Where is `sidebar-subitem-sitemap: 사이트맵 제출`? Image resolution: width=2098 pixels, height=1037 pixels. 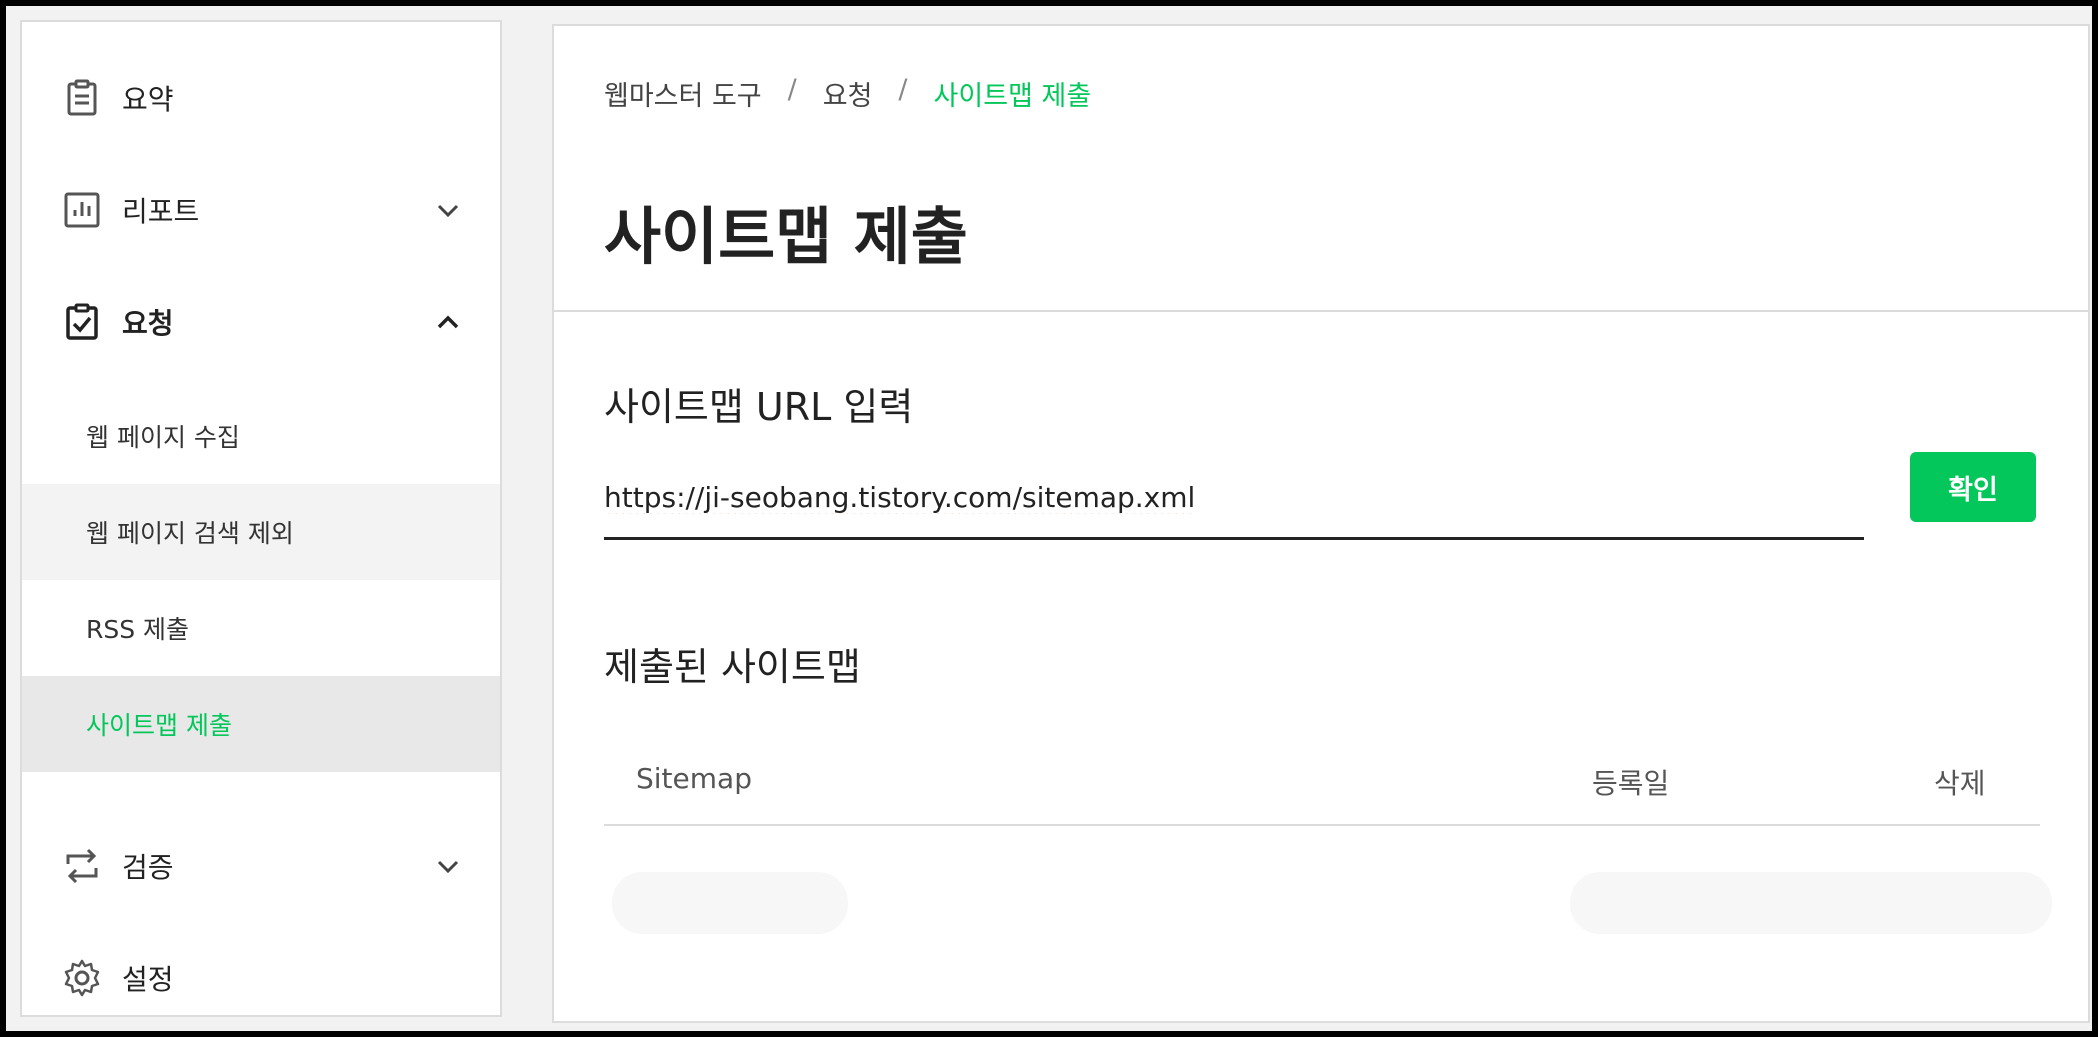
sidebar-subitem-sitemap: 사이트맵 제출 is located at coordinates (261, 724).